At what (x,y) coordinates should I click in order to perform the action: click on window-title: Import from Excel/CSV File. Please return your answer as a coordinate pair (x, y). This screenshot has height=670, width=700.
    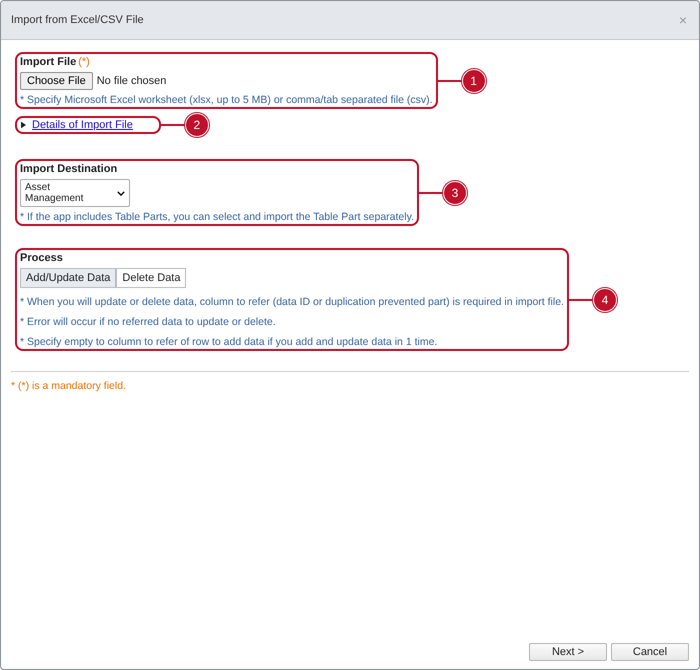
    Looking at the image, I should click on (77, 20).